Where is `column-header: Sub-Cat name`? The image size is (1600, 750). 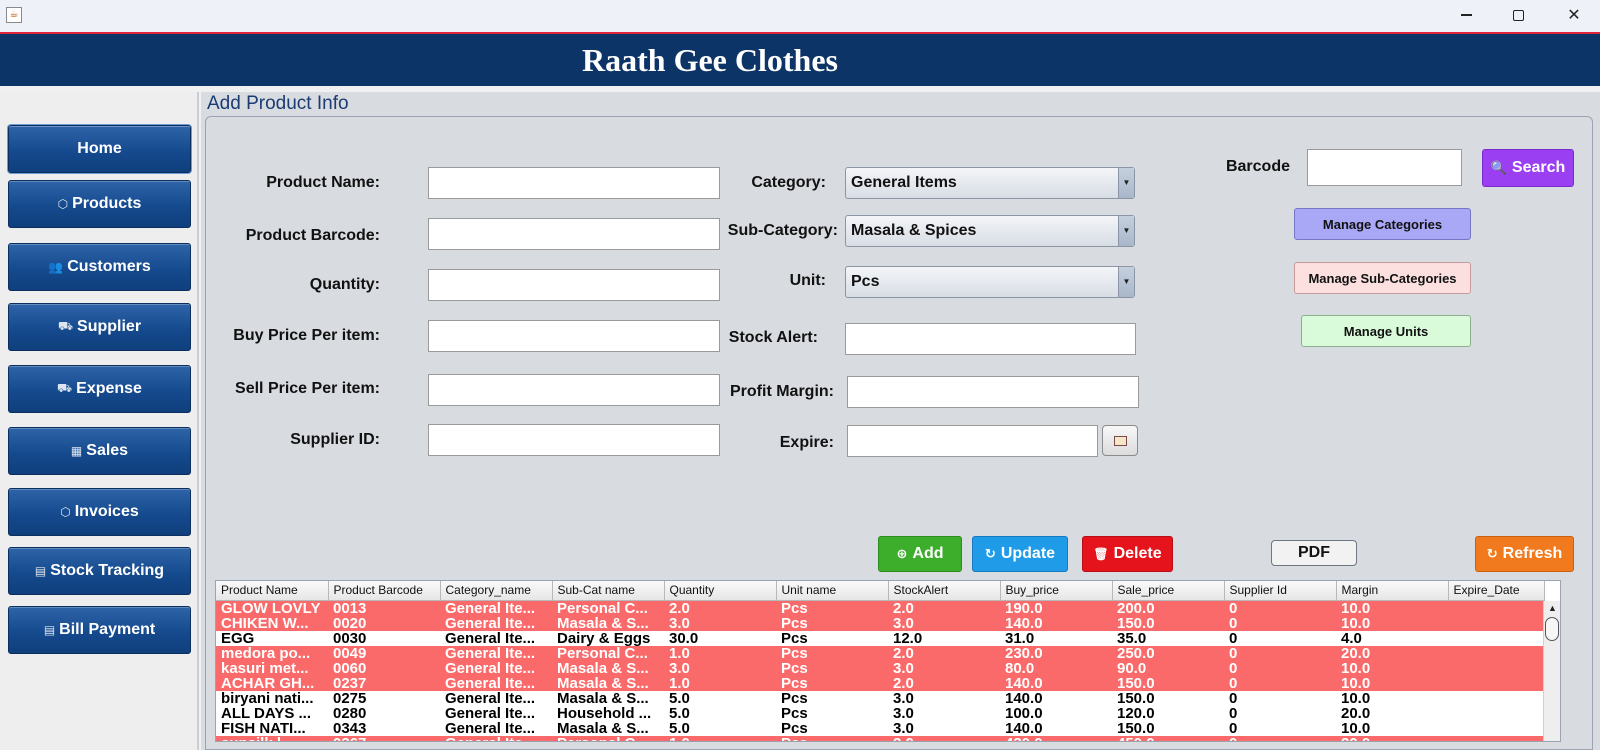
column-header: Sub-Cat name is located at coordinates (608, 591).